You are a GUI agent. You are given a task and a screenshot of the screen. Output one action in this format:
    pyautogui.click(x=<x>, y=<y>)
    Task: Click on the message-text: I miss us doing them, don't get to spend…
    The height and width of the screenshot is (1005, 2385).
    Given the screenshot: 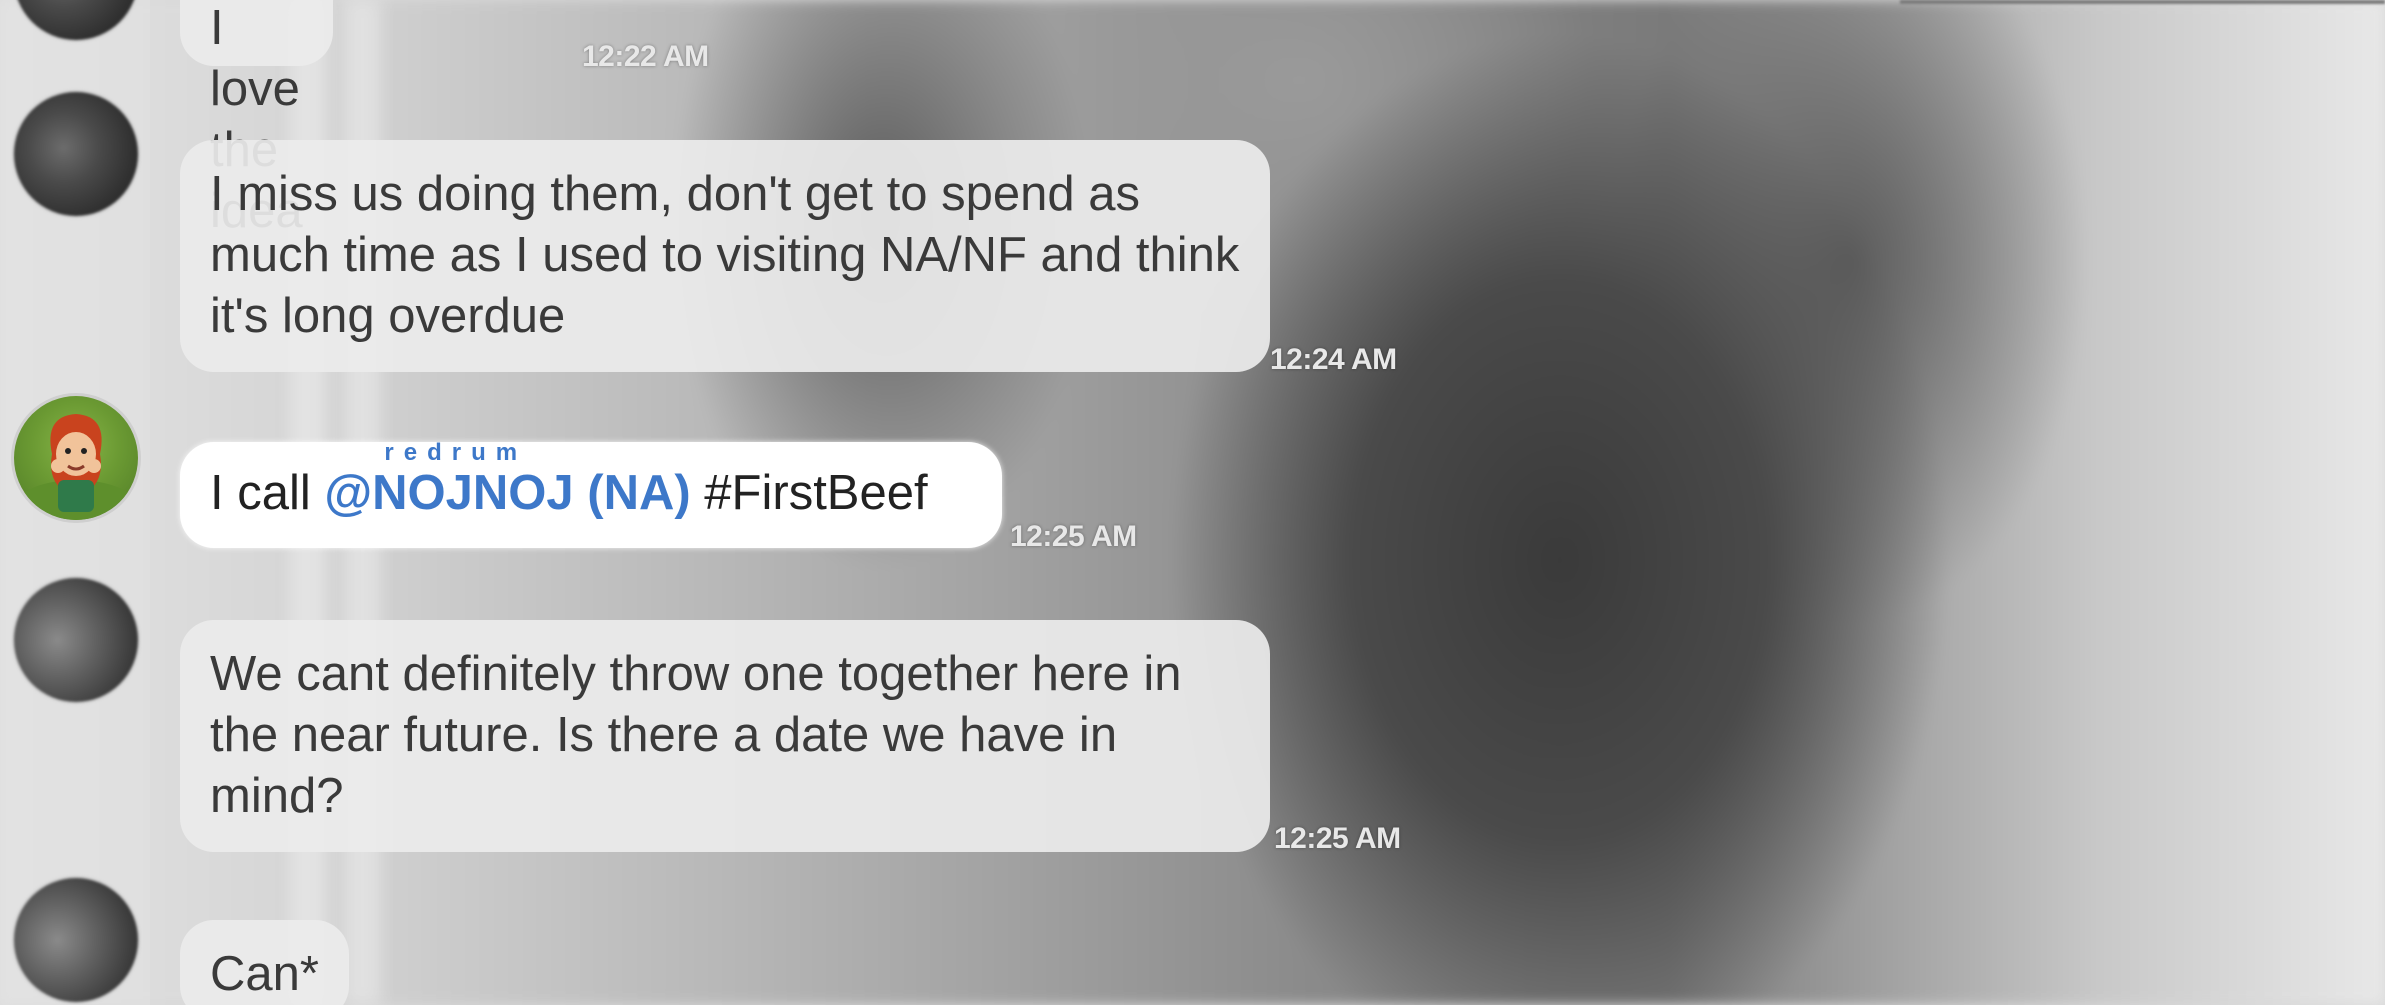 What is the action you would take?
    pyautogui.click(x=725, y=255)
    